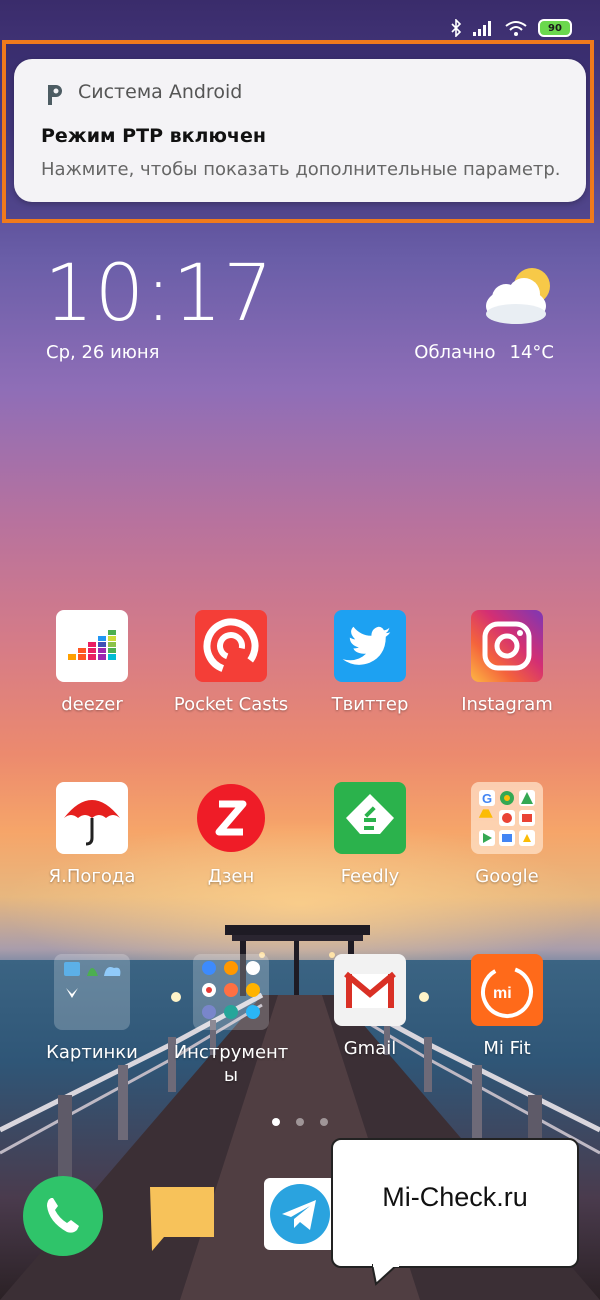 The height and width of the screenshot is (1300, 600). What do you see at coordinates (456, 28) in the screenshot?
I see `bluetooth-icon` at bounding box center [456, 28].